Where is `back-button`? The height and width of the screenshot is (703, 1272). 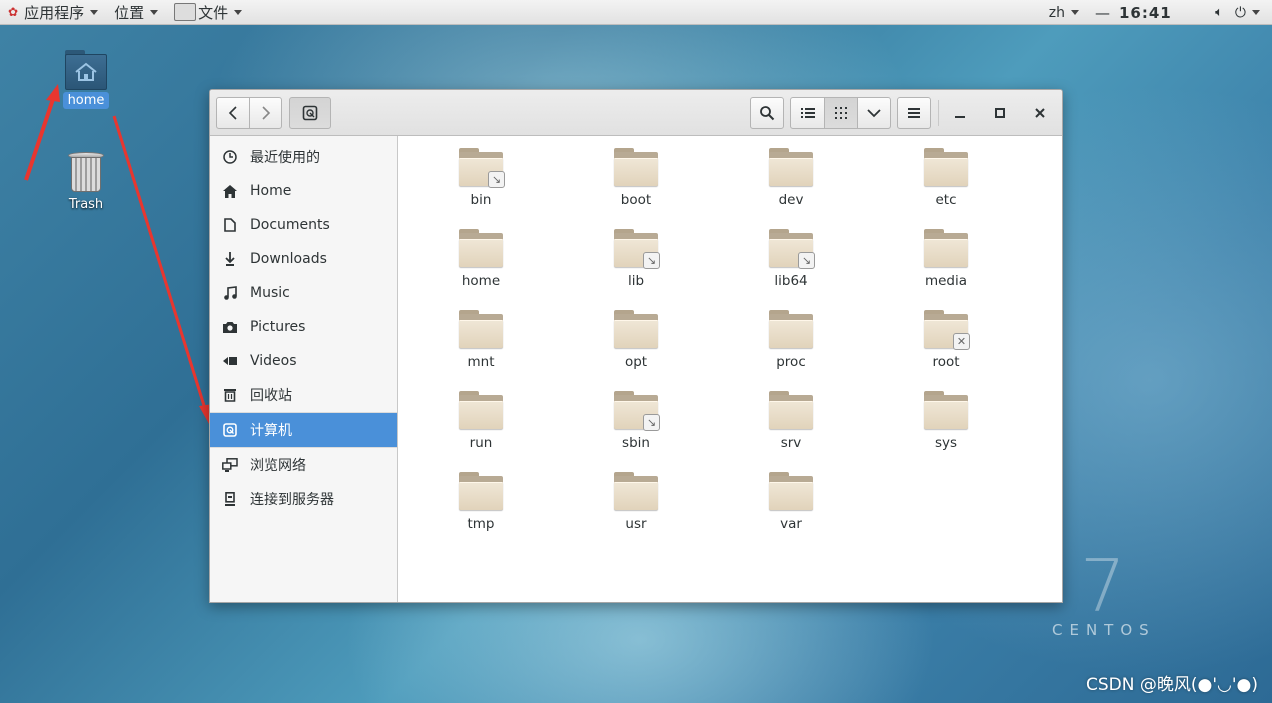 back-button is located at coordinates (233, 113).